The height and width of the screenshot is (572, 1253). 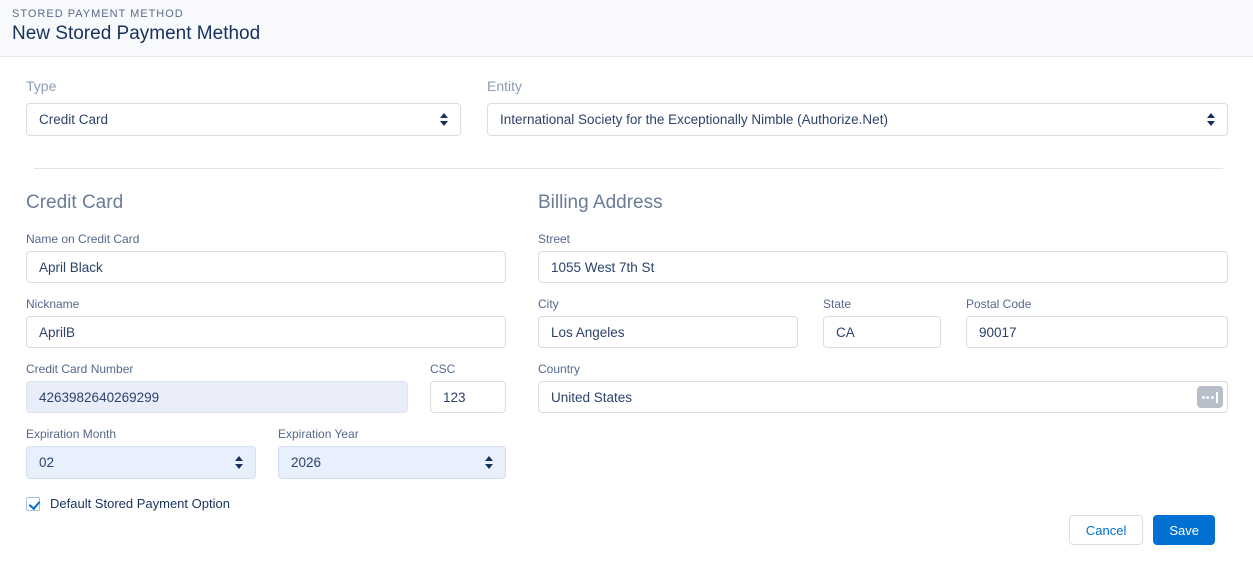 What do you see at coordinates (999, 304) in the screenshot?
I see `postal-code-label: Postal Code` at bounding box center [999, 304].